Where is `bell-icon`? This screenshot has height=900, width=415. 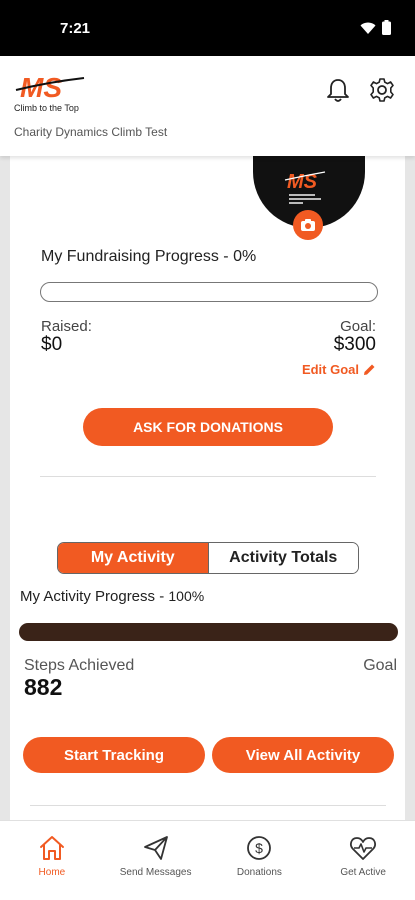
bell-icon is located at coordinates (338, 90).